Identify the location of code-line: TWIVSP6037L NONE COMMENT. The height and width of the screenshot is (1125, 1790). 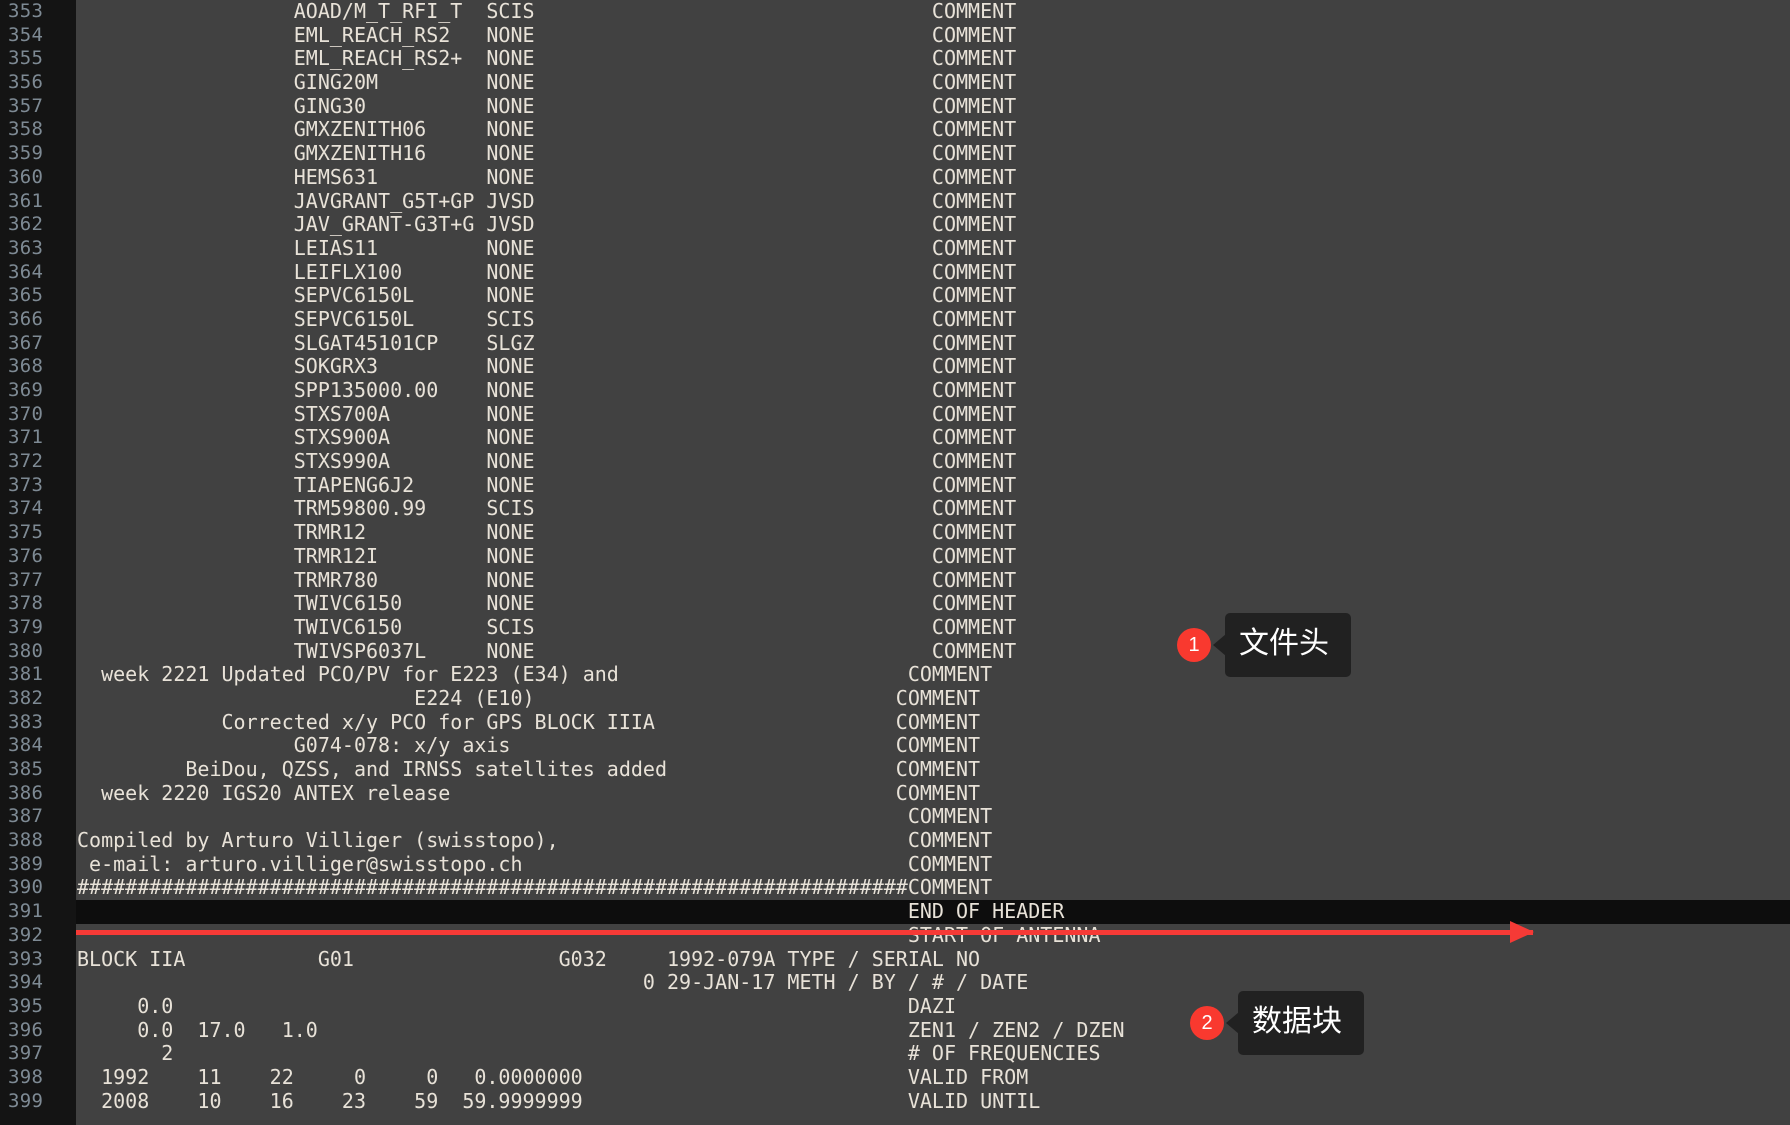
(933, 651).